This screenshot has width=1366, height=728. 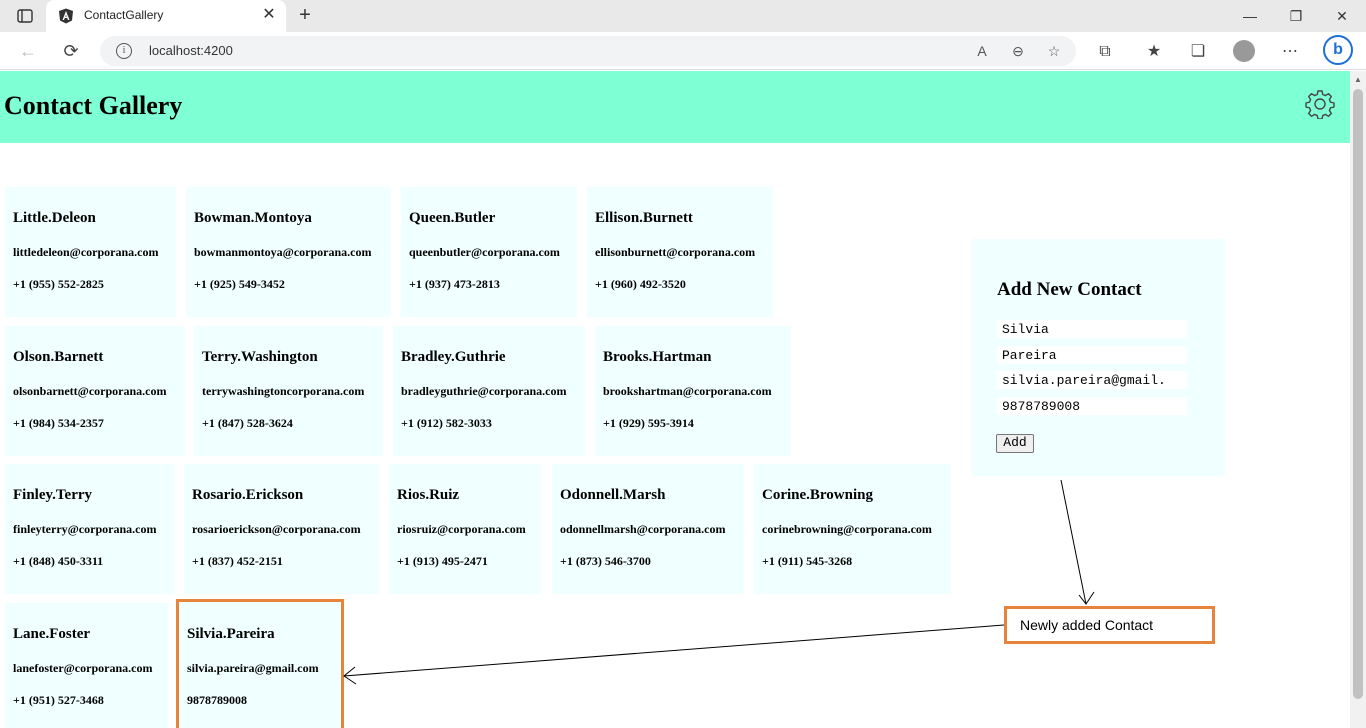 What do you see at coordinates (260, 357) in the screenshot?
I see `contact-name: Terry.Washington` at bounding box center [260, 357].